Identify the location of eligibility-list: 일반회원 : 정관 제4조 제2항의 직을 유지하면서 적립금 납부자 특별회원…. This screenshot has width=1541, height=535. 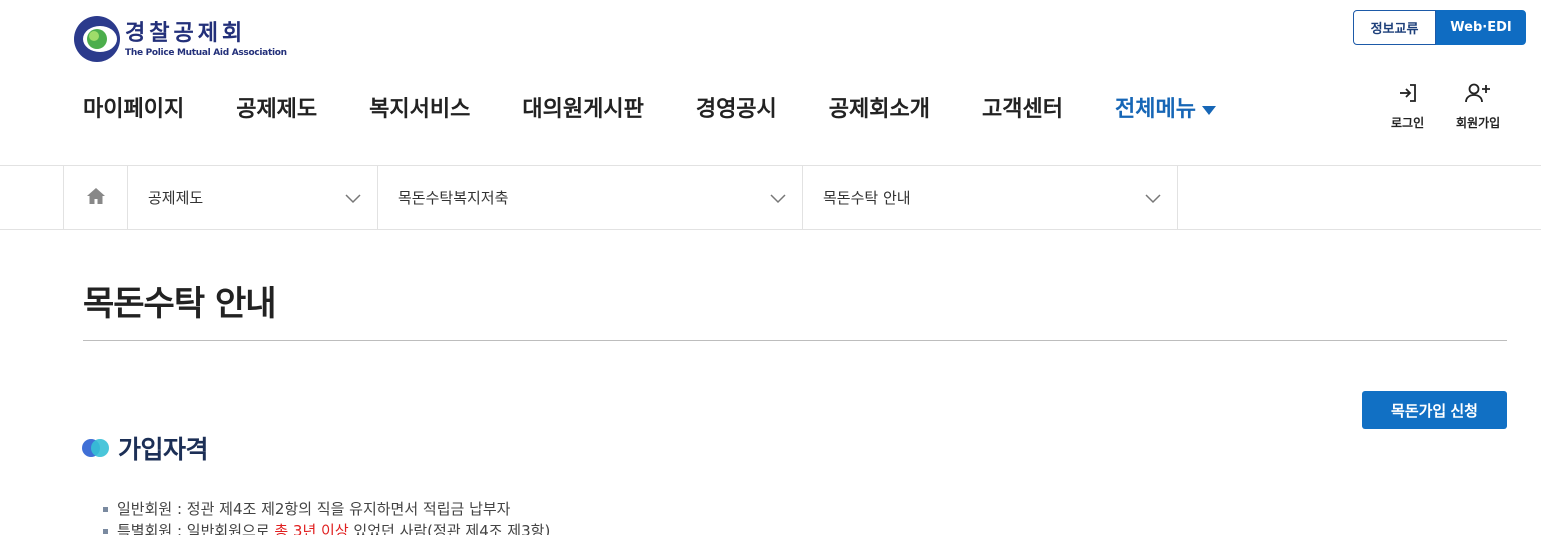
(326, 516).